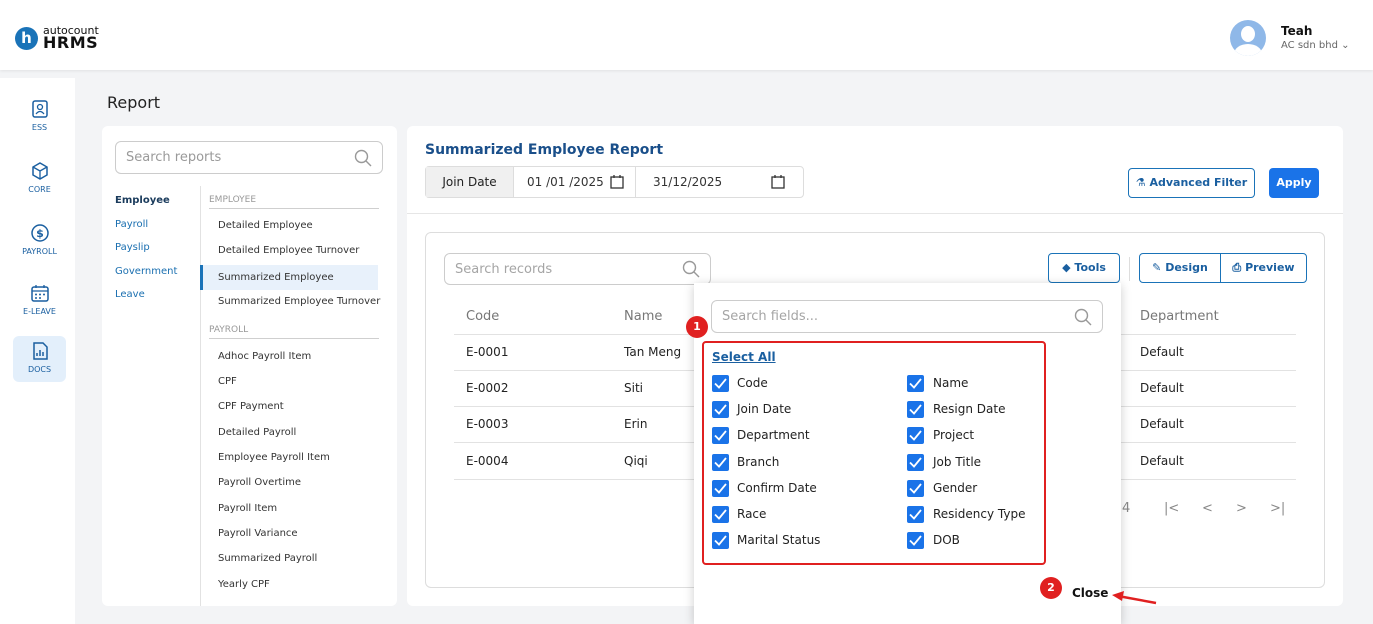  What do you see at coordinates (294, 332) in the screenshot?
I see `section-header-payroll: PAYROLL` at bounding box center [294, 332].